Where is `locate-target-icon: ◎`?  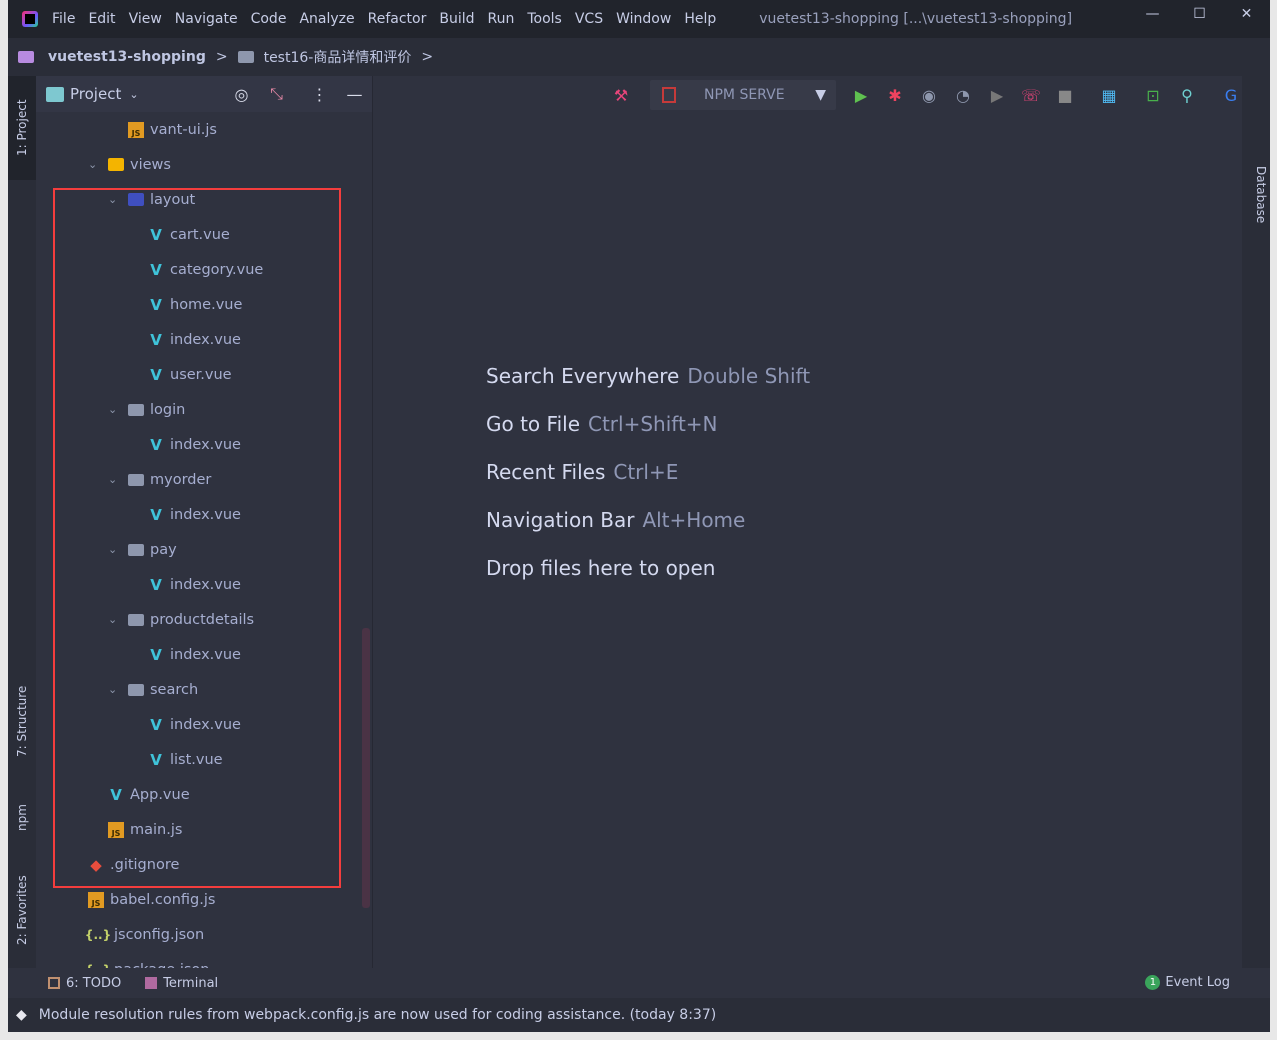 locate-target-icon: ◎ is located at coordinates (241, 94).